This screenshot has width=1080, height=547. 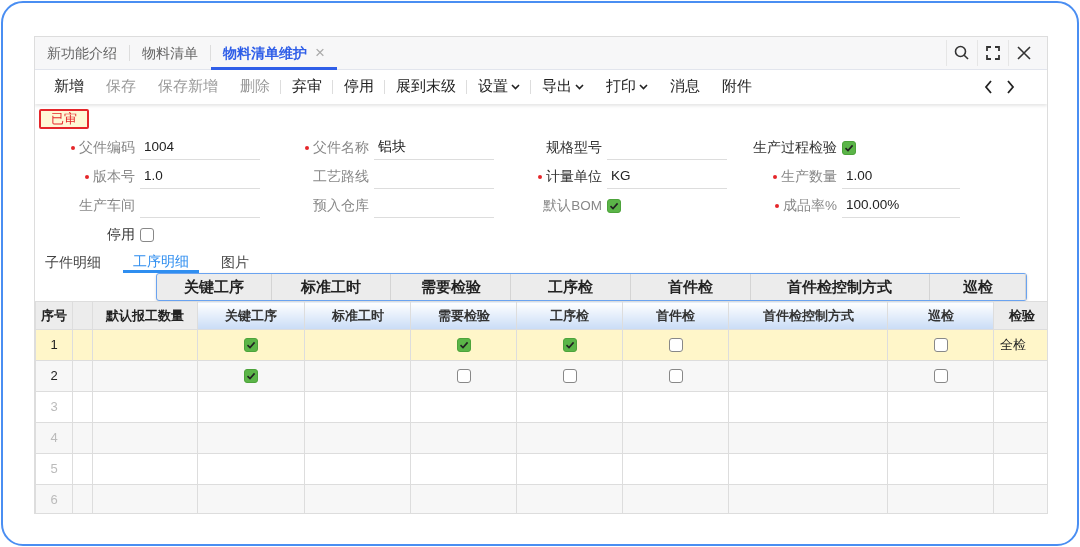 I want to click on column-header: 默认报工数量, so click(x=145, y=315).